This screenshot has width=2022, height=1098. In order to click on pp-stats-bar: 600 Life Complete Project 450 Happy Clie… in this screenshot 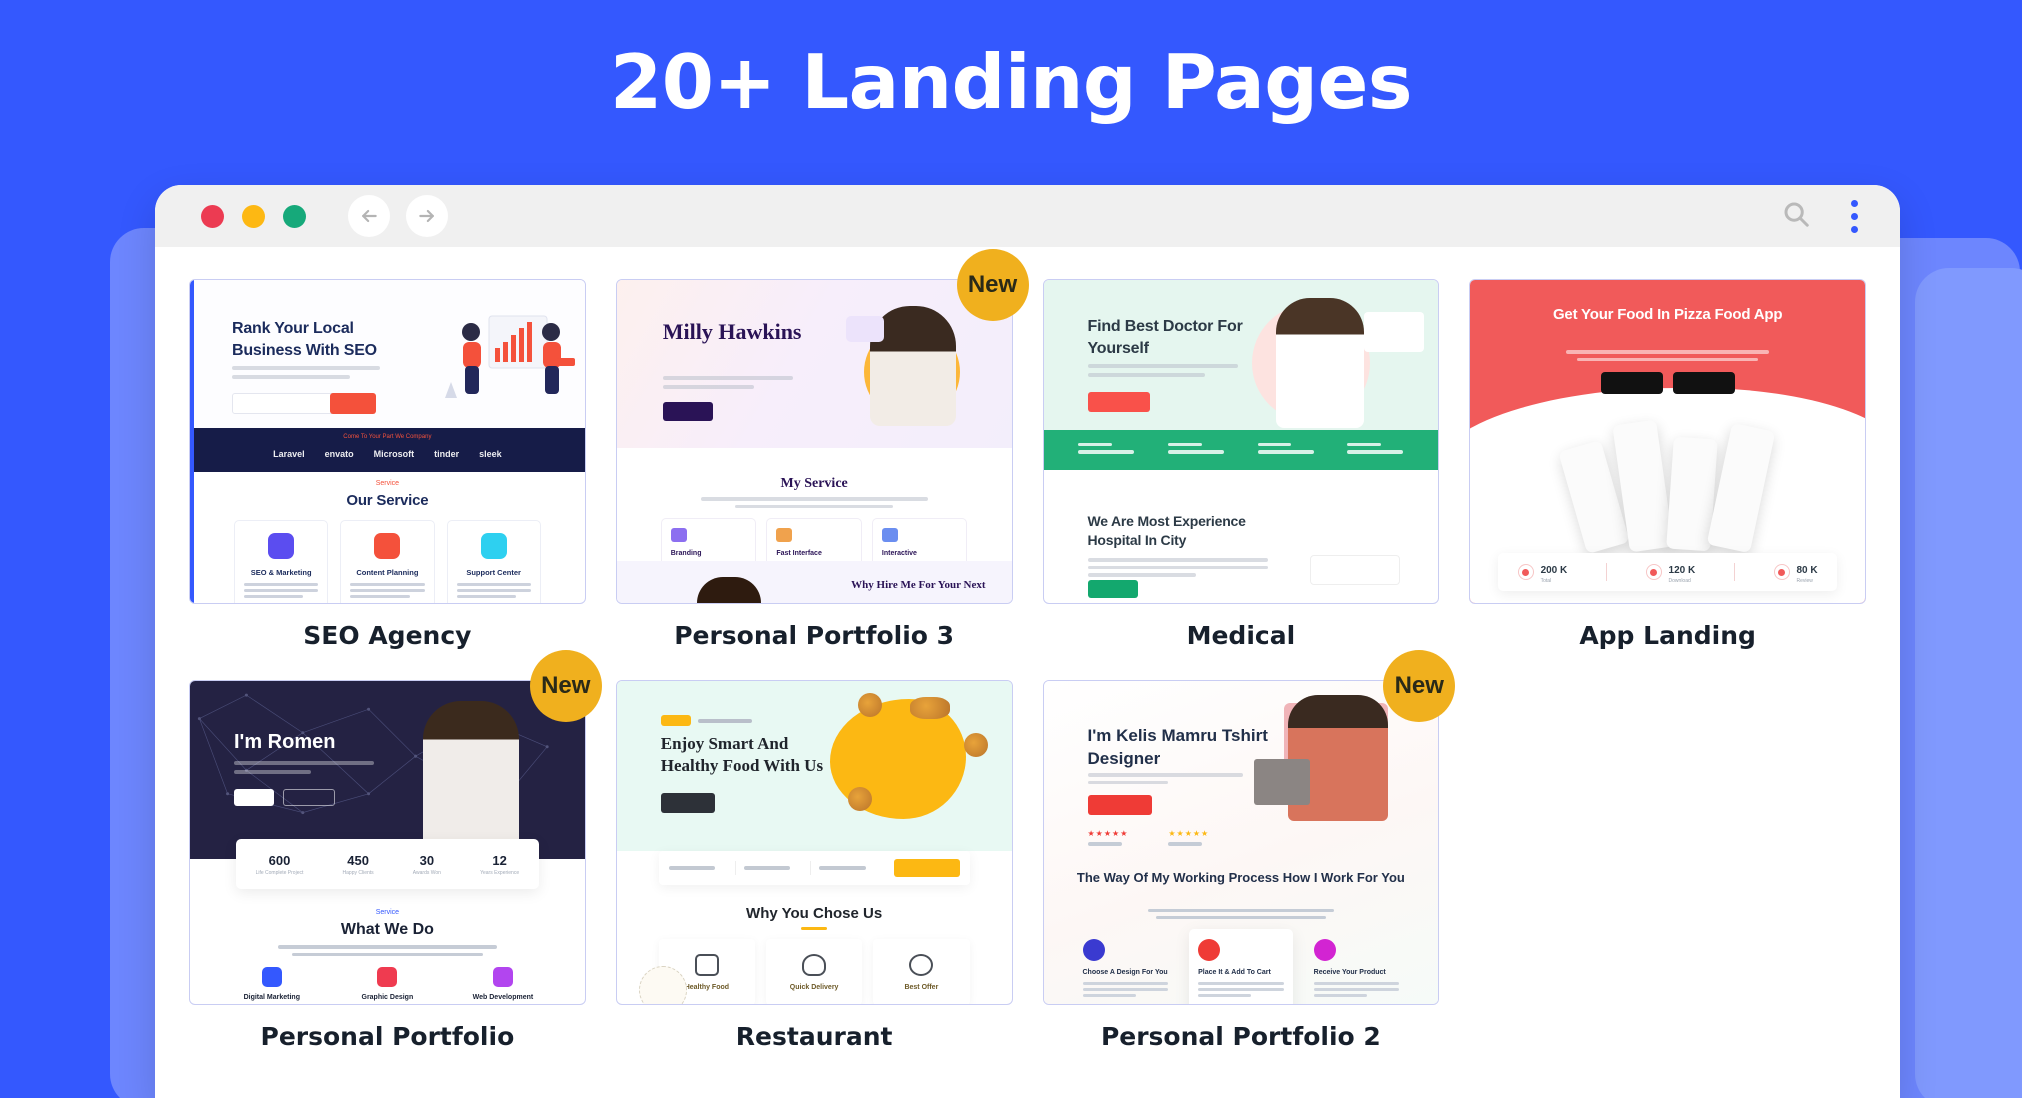, I will do `click(387, 864)`.